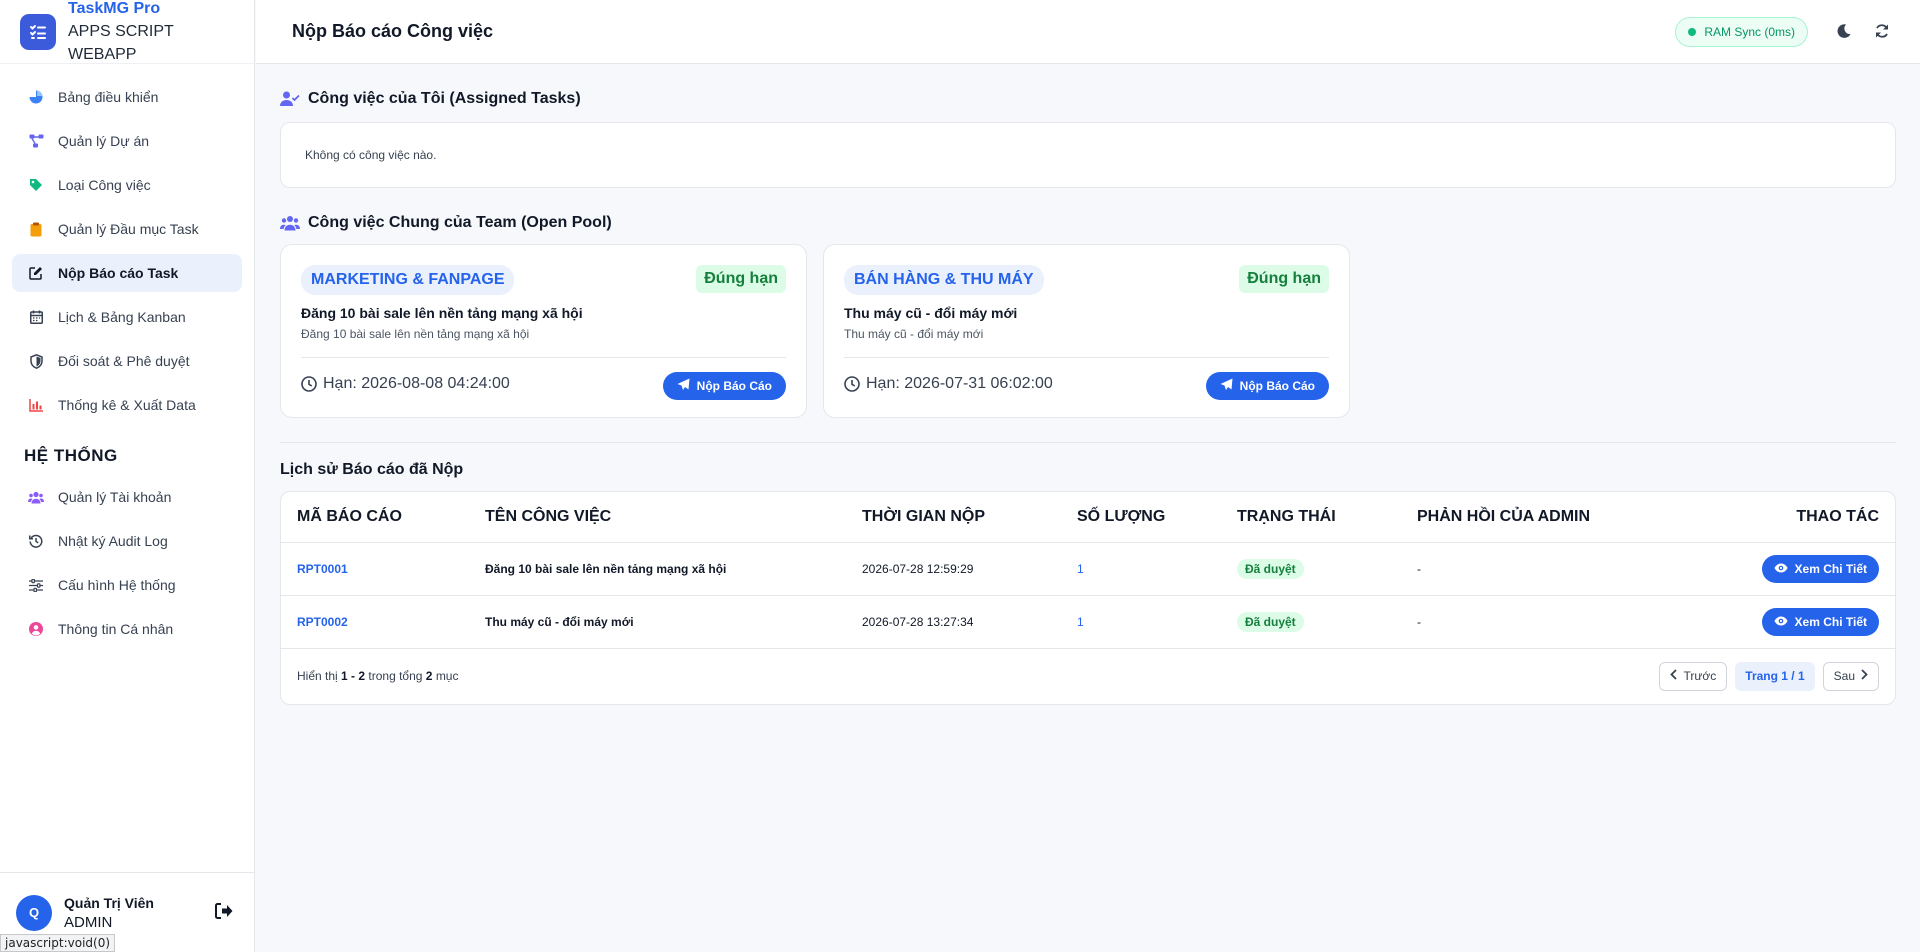 Image resolution: width=1920 pixels, height=952 pixels. I want to click on assigned-section-header: Công việc của Tôi (Assigned Tasks), so click(1088, 99).